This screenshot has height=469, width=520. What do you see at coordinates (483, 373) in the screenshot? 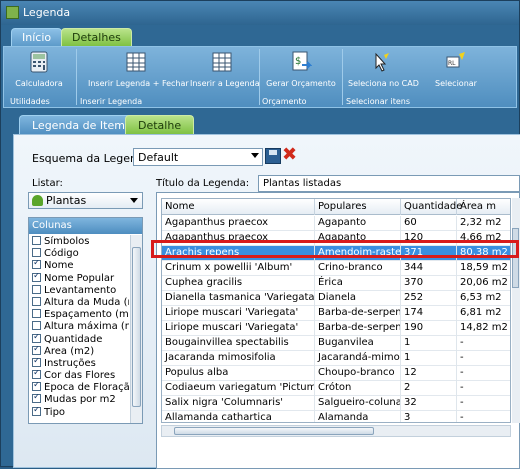
I see `cell-area: -` at bounding box center [483, 373].